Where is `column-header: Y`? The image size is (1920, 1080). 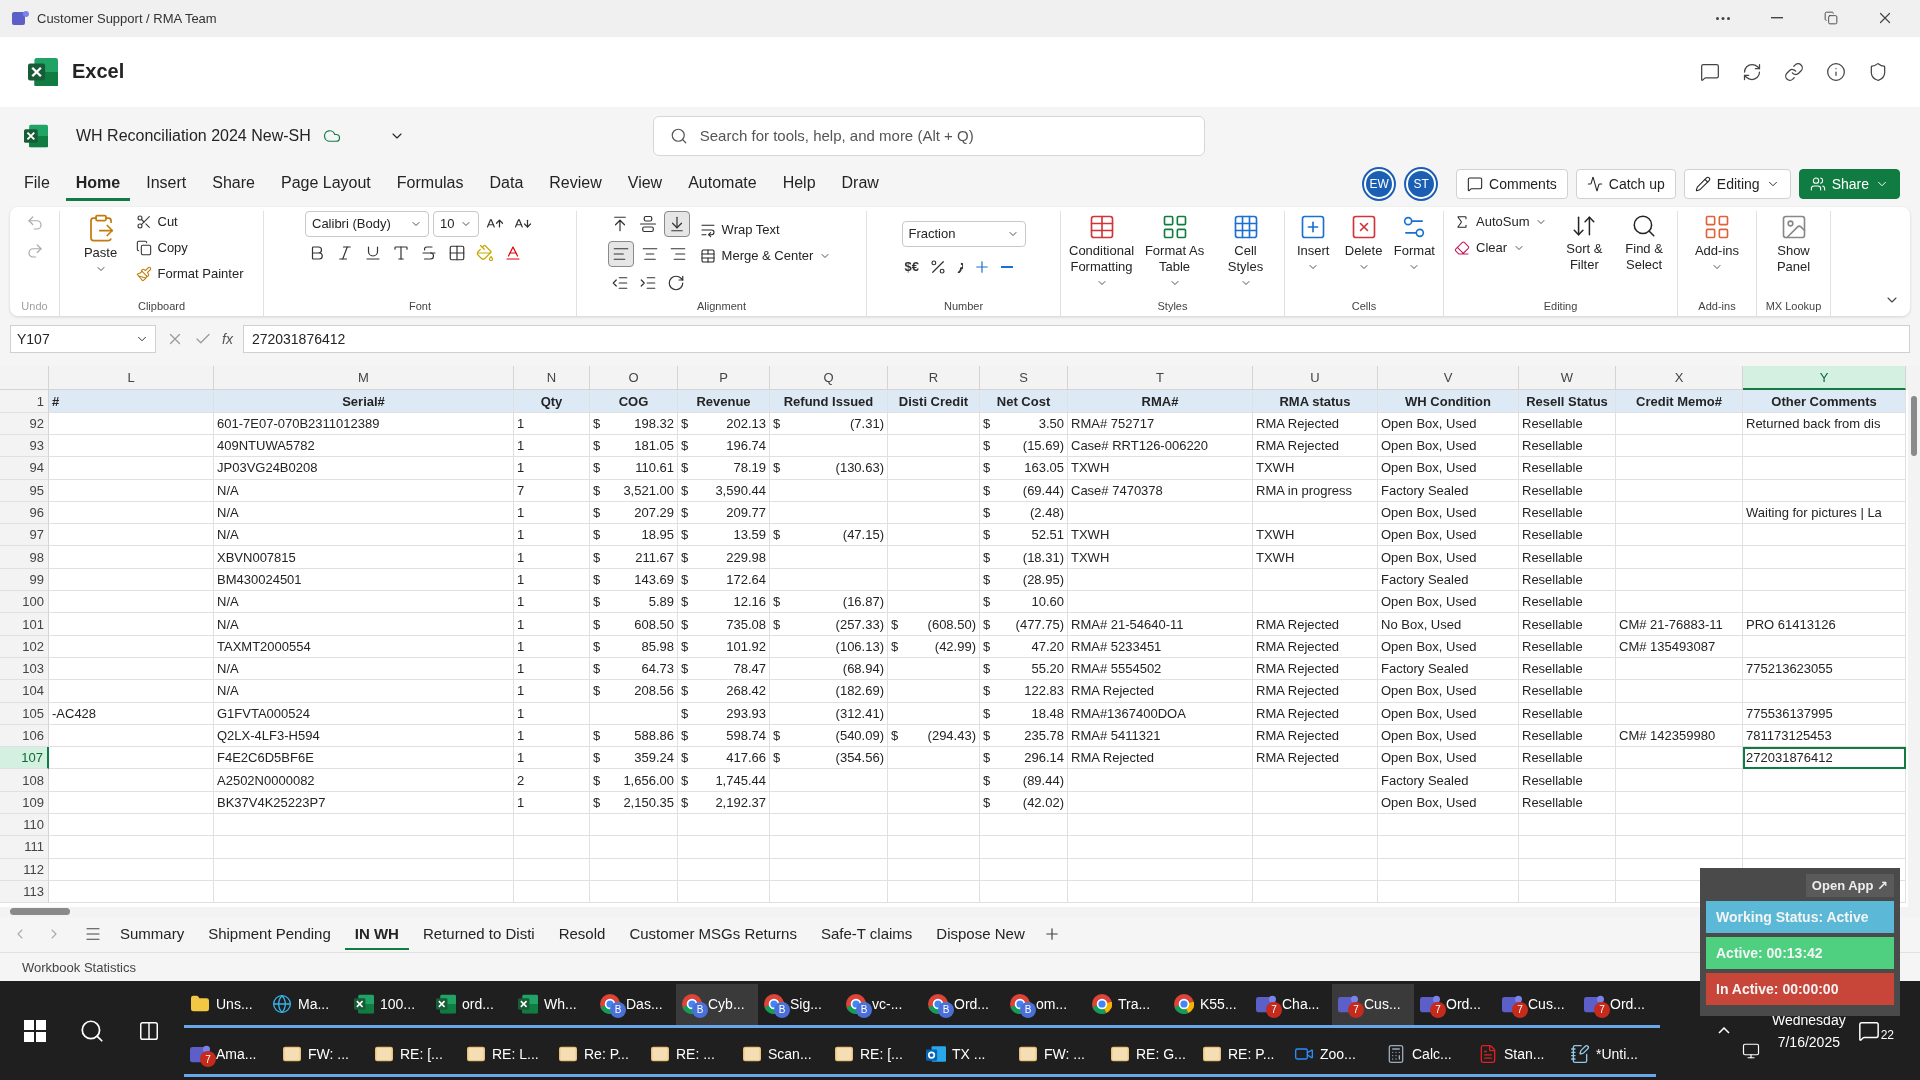
column-header: Y is located at coordinates (1824, 378).